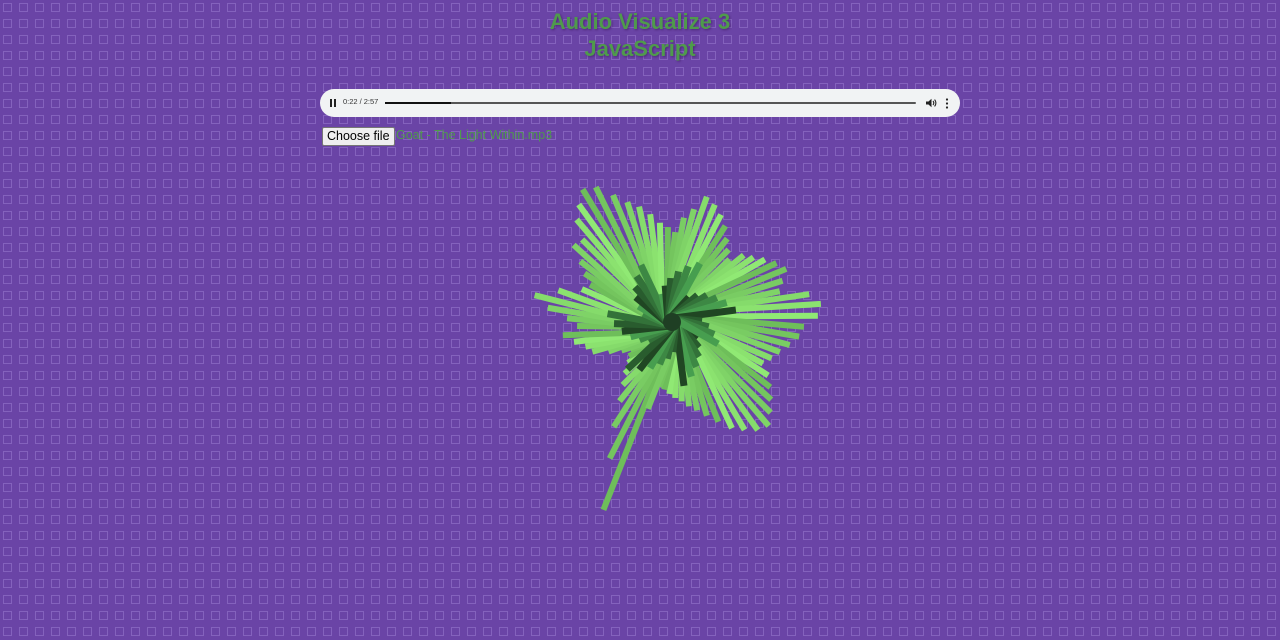  Describe the element at coordinates (661, 262) in the screenshot. I see `visualizer-bar` at that location.